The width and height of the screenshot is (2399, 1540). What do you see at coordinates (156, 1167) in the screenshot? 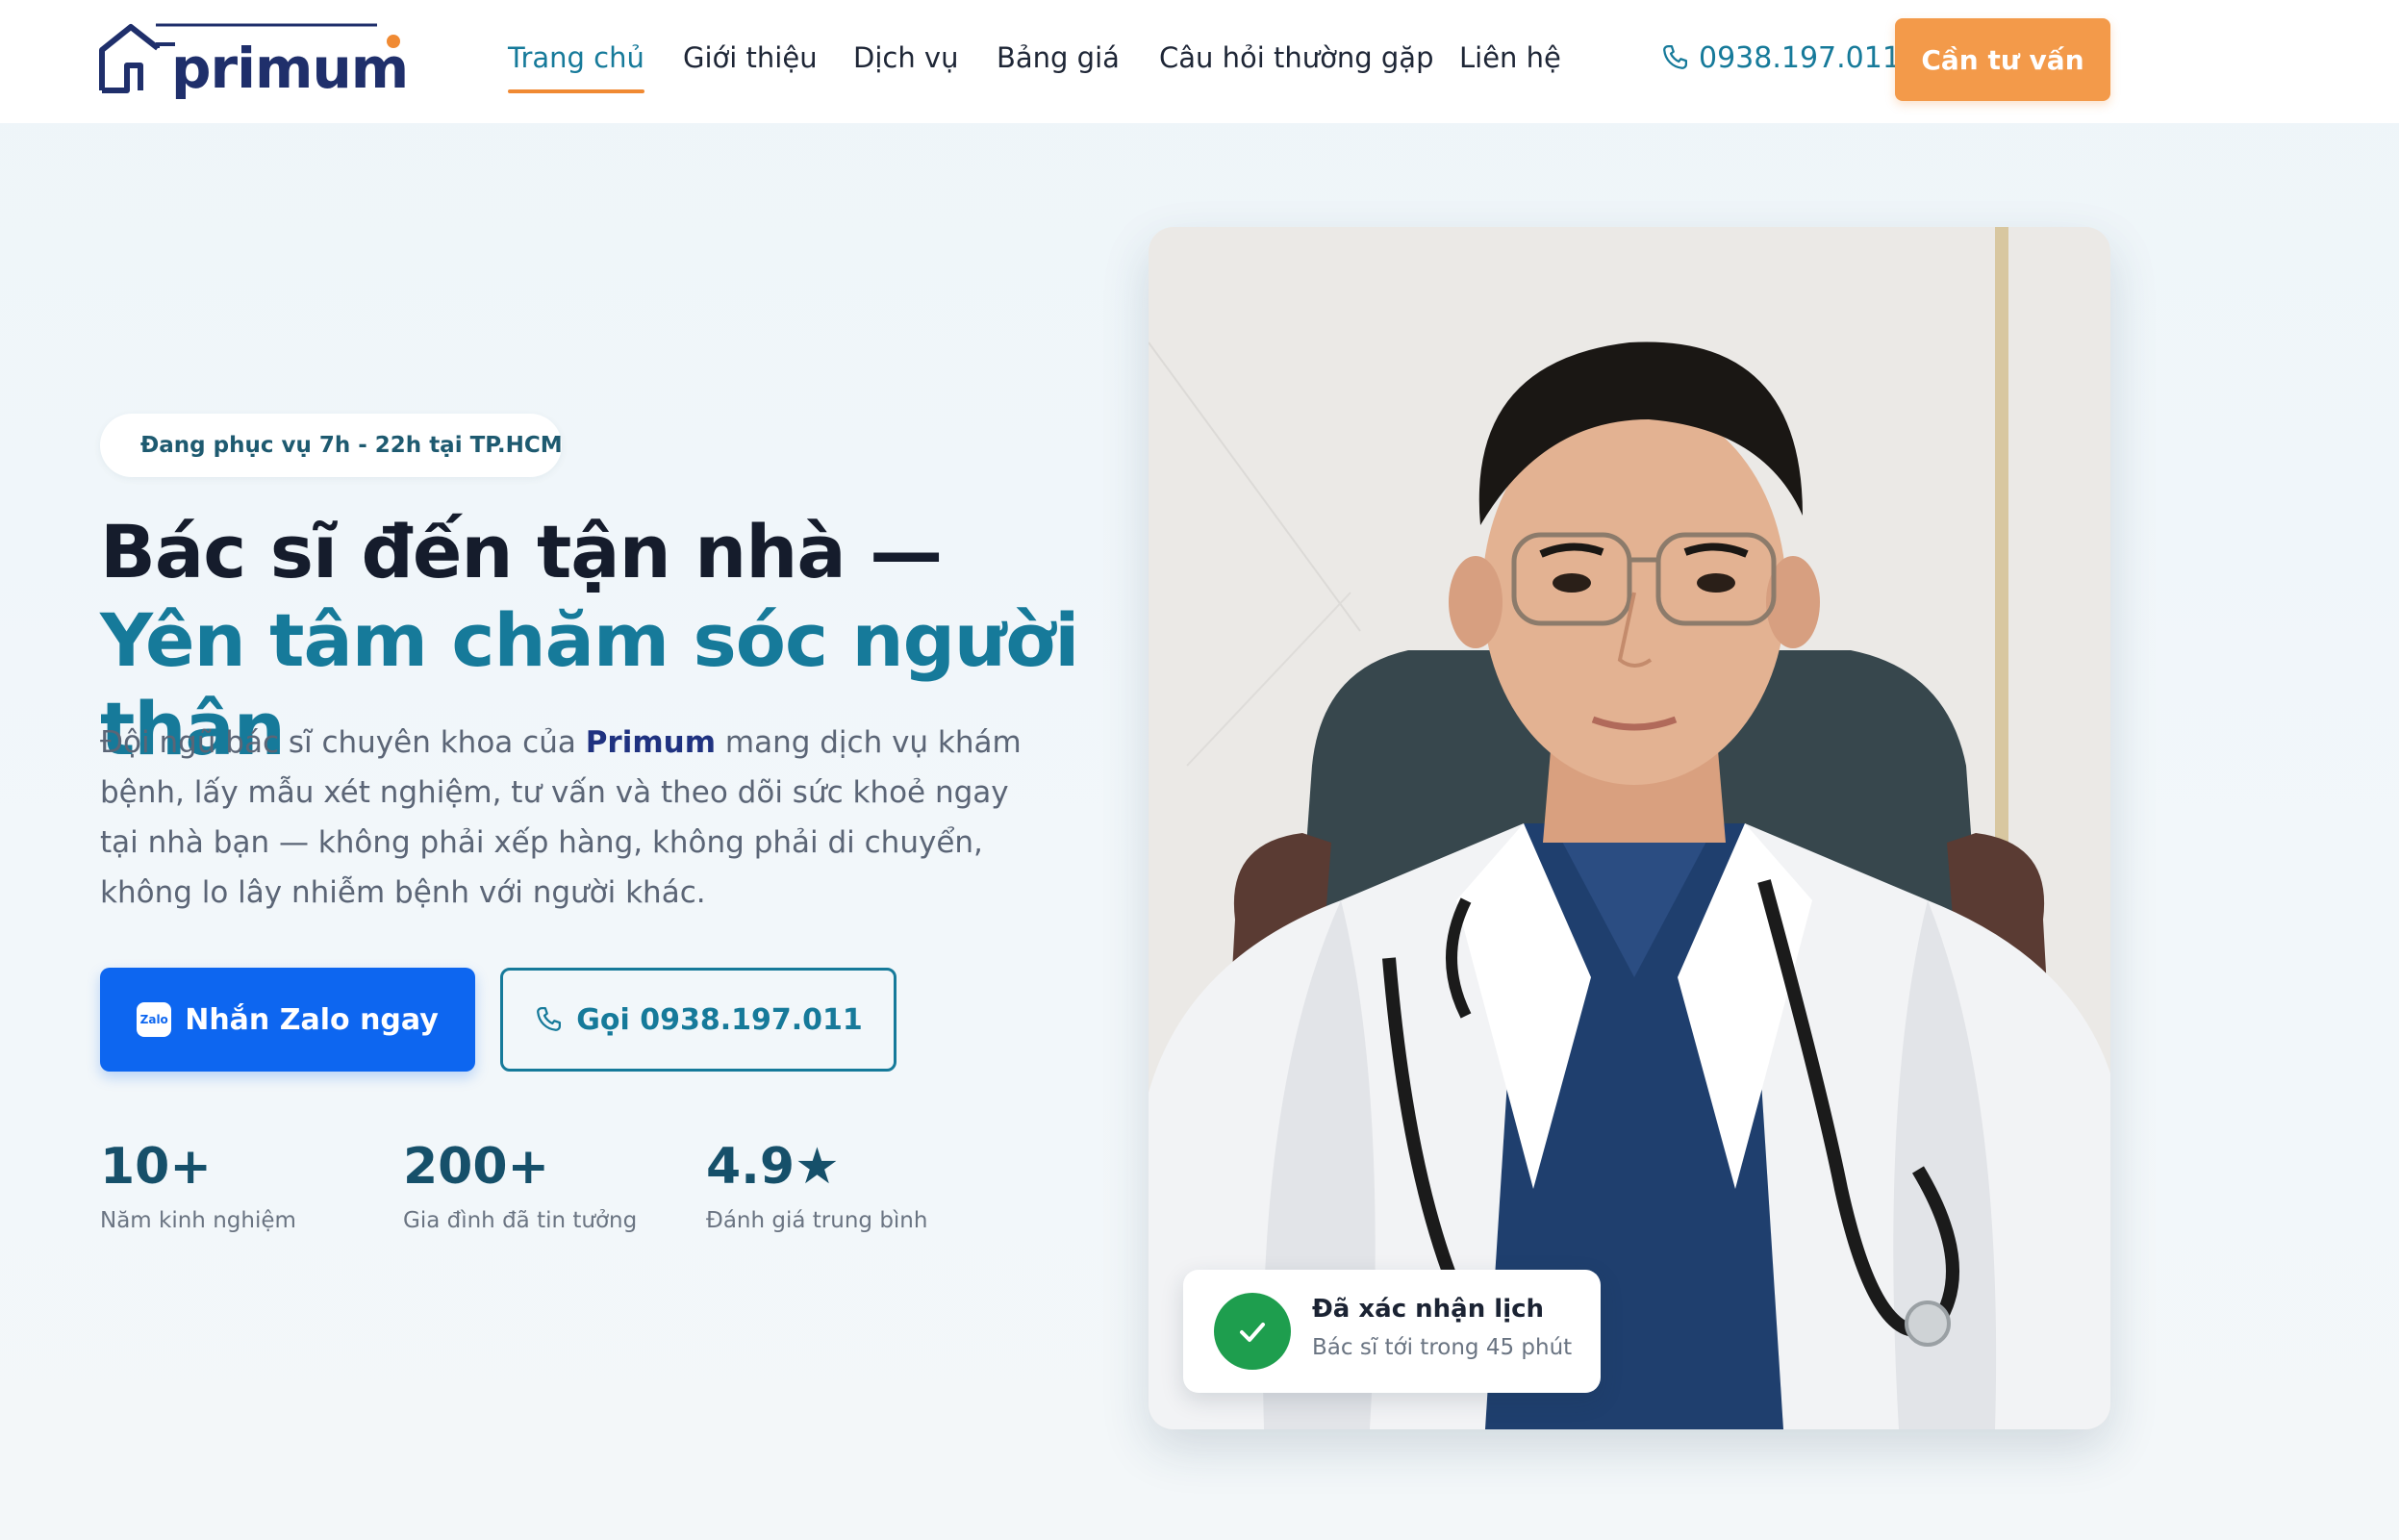
I see `stat-value: 10+` at bounding box center [156, 1167].